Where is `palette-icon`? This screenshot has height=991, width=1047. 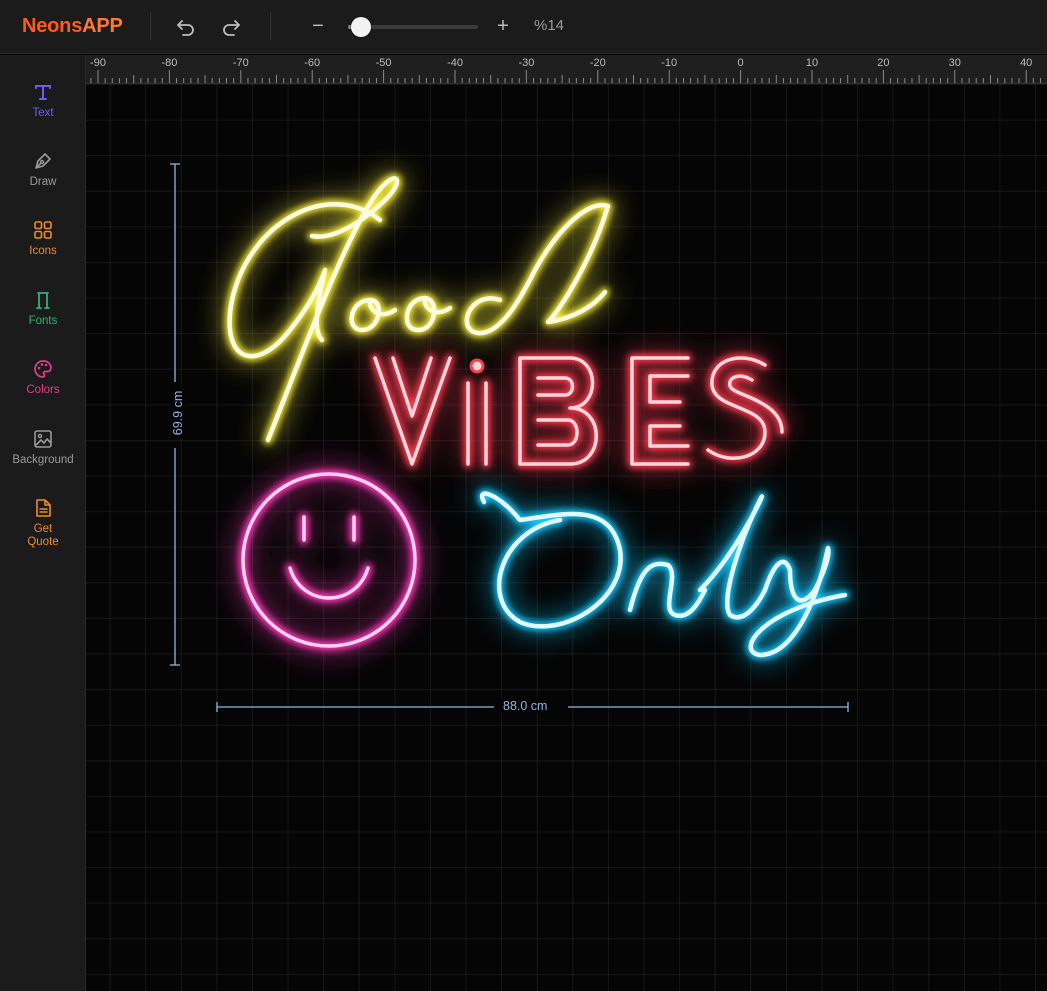
palette-icon is located at coordinates (43, 369).